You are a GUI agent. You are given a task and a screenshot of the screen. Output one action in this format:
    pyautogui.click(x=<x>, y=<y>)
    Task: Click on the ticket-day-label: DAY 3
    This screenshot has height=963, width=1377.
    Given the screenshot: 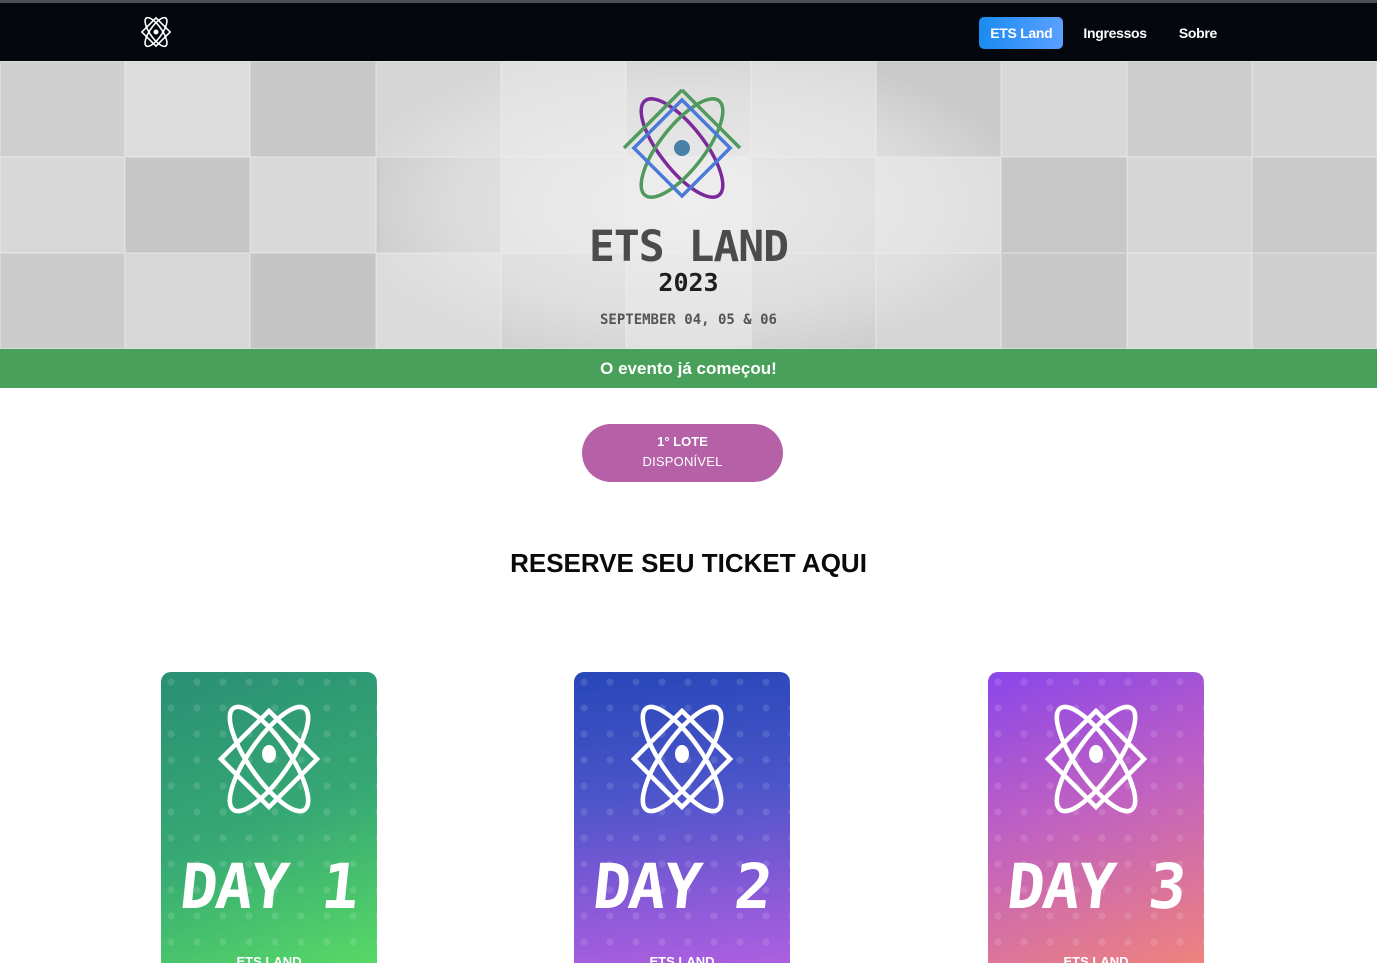 What is the action you would take?
    pyautogui.click(x=1096, y=886)
    